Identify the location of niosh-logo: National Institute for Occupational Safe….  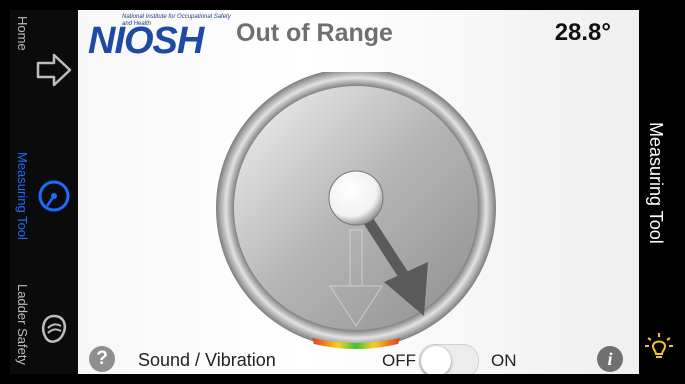
(163, 37).